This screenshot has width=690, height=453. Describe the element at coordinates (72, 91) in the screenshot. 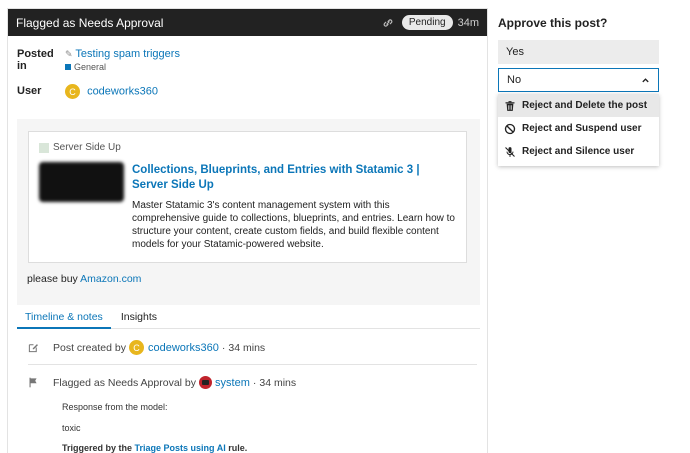

I see `avatar: C` at that location.